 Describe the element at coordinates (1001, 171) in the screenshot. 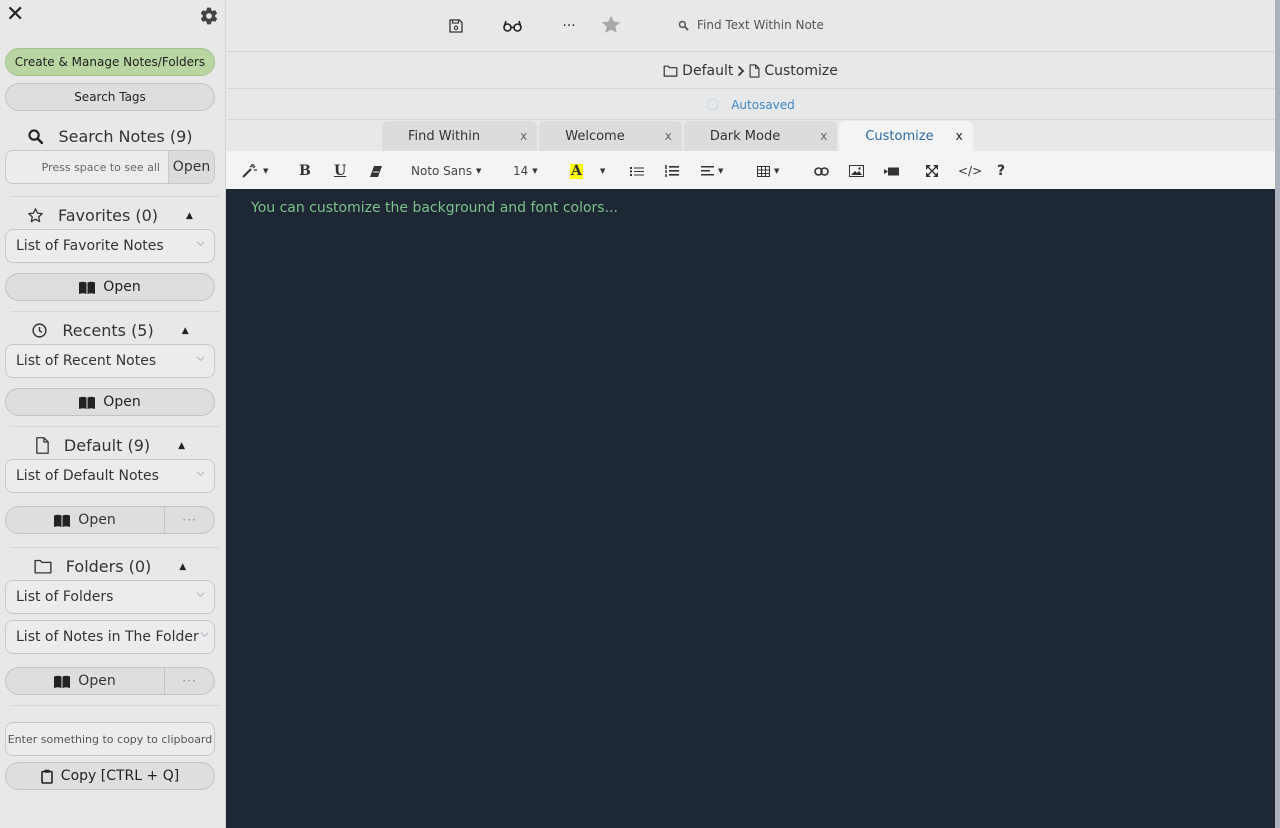

I see `help-button: ?` at that location.